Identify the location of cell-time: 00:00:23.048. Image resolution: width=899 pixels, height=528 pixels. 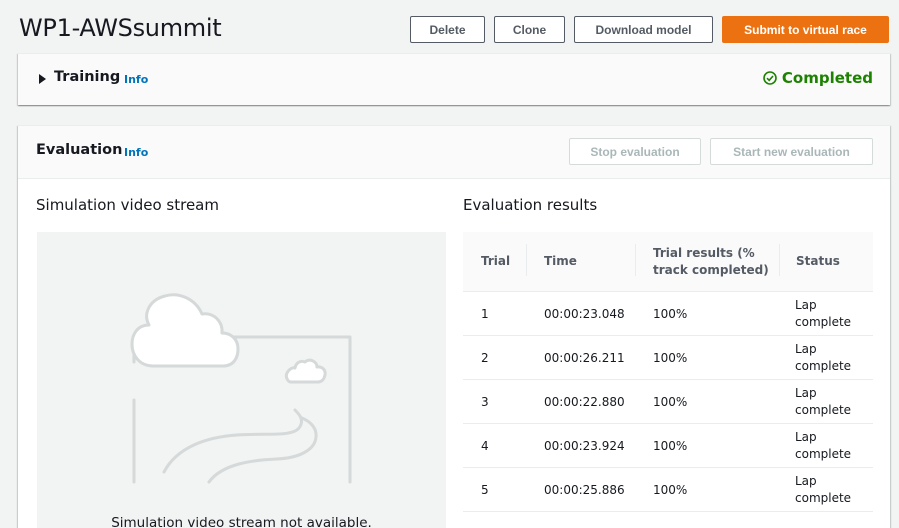
(584, 314).